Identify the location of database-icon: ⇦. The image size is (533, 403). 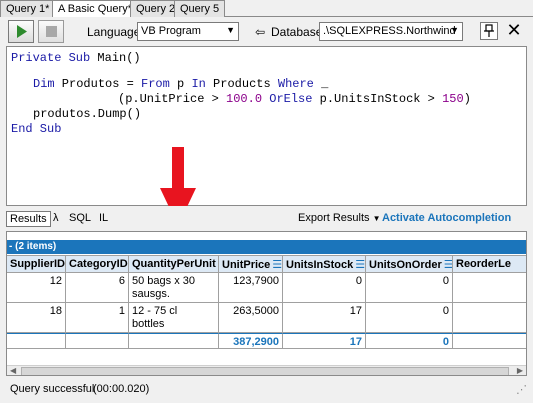
(260, 32).